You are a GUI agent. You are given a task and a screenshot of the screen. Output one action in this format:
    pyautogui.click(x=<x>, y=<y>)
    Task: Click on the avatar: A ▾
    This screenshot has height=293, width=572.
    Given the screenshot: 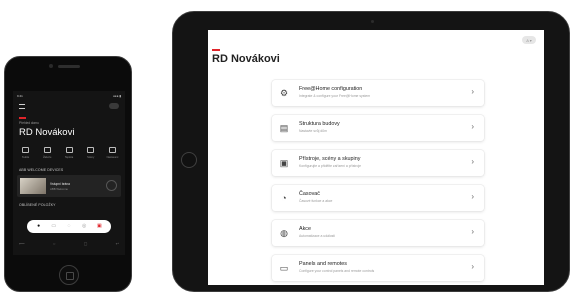 What is the action you would take?
    pyautogui.click(x=529, y=40)
    